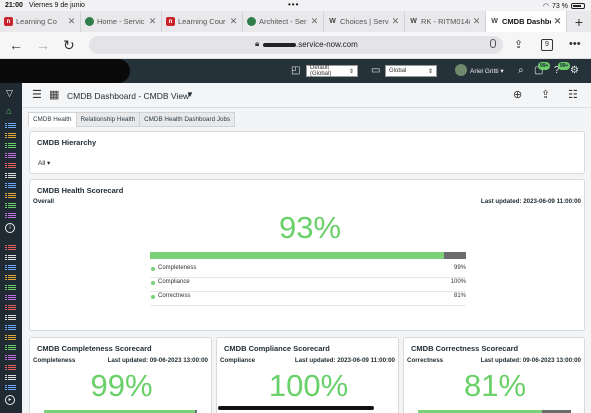 The image size is (591, 413). Describe the element at coordinates (461, 70) in the screenshot. I see `avatar` at that location.